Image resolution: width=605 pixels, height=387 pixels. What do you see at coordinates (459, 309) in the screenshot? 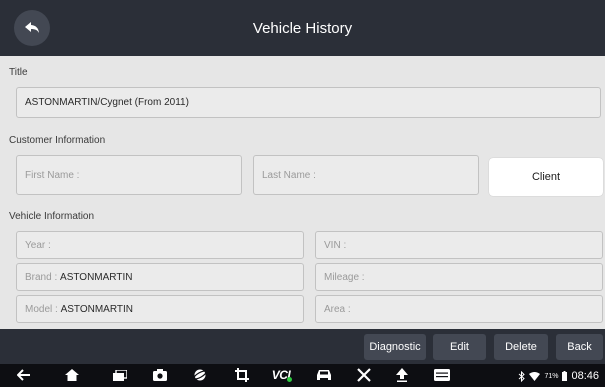
I see `area-field: Area :` at bounding box center [459, 309].